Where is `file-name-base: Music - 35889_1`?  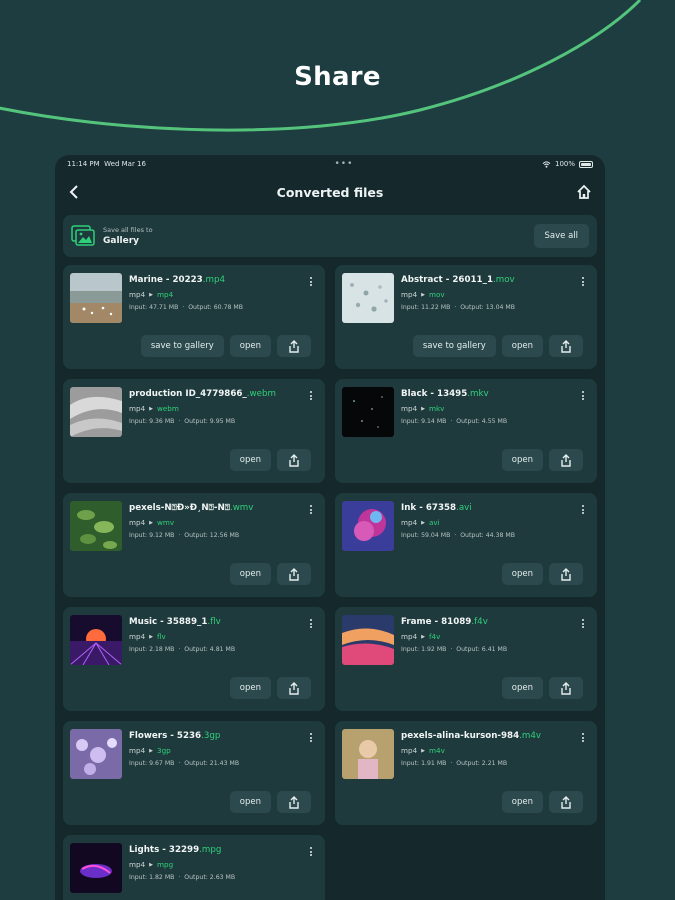 file-name-base: Music - 35889_1 is located at coordinates (168, 622).